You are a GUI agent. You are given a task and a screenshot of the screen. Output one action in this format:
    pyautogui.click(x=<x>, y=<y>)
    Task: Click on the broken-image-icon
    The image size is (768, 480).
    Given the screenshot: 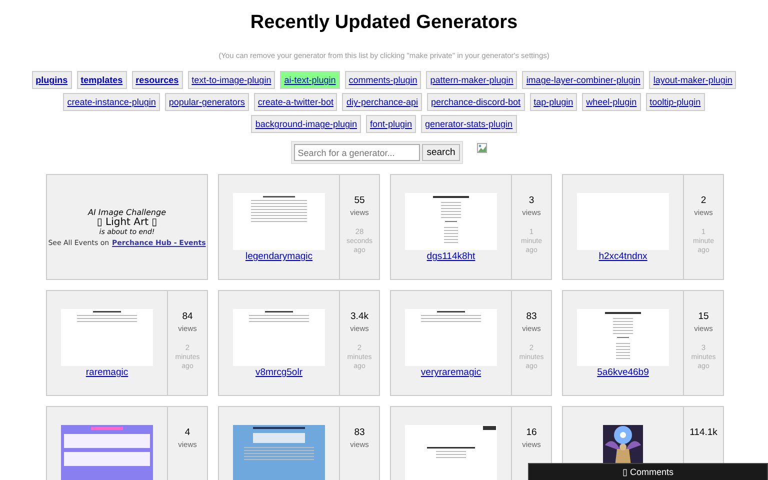 What is the action you would take?
    pyautogui.click(x=482, y=148)
    